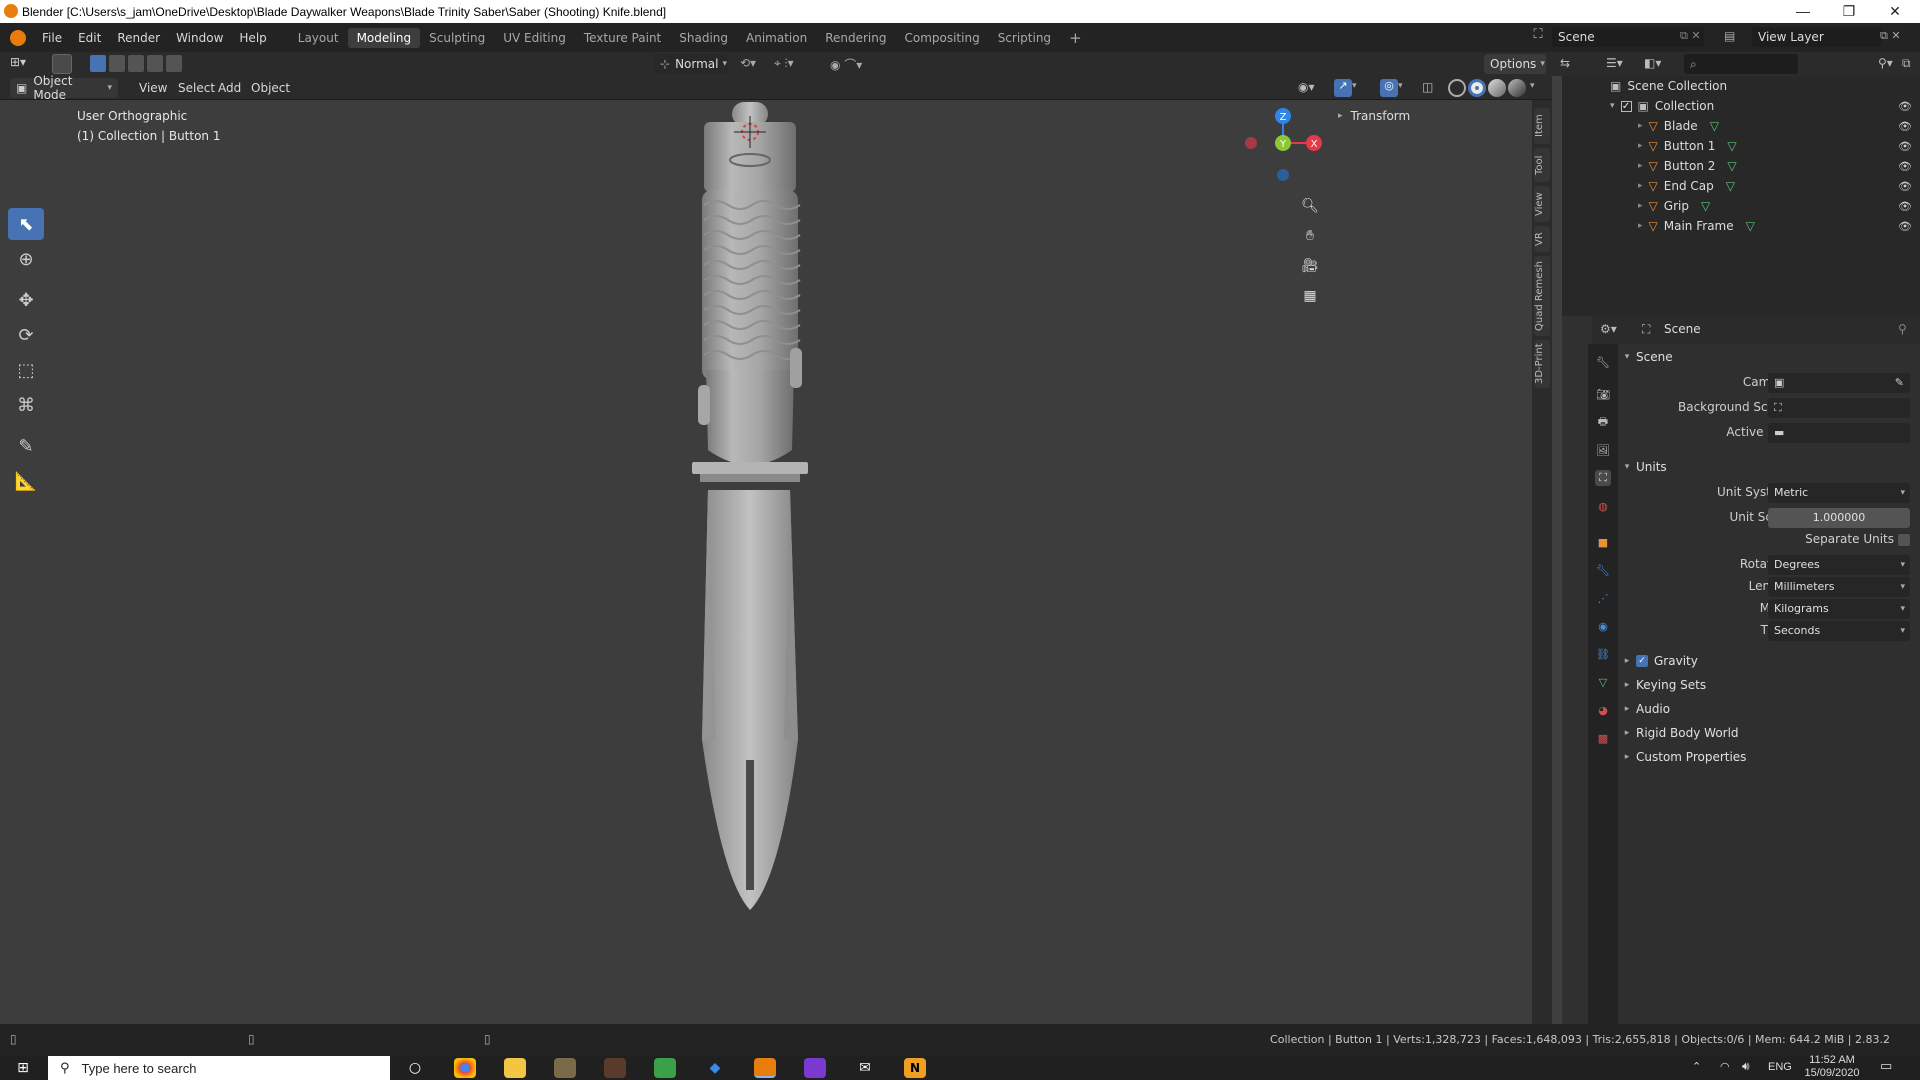 The width and height of the screenshot is (1920, 1080). I want to click on display-mode-icon: ☰▾, so click(1614, 63).